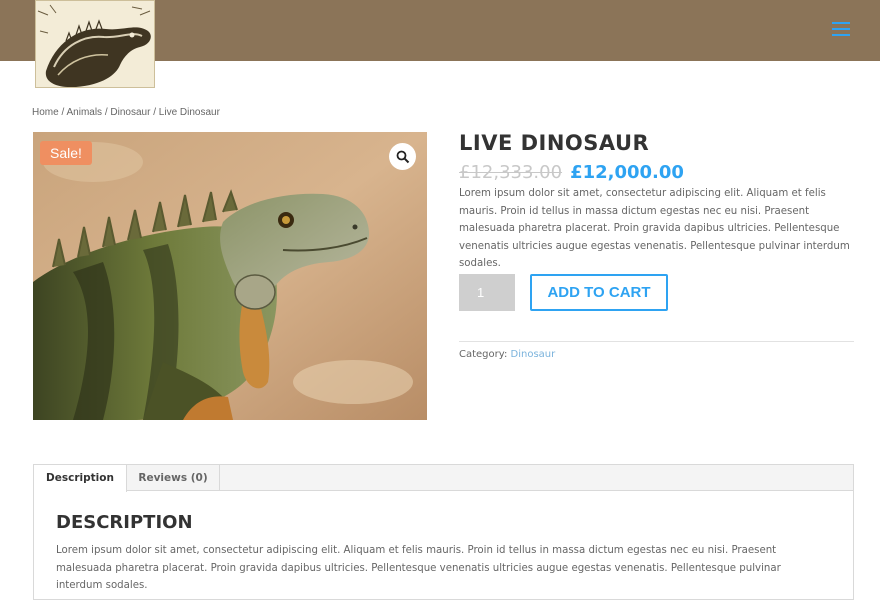 The image size is (880, 611). I want to click on sale-badge: Sale!, so click(66, 153).